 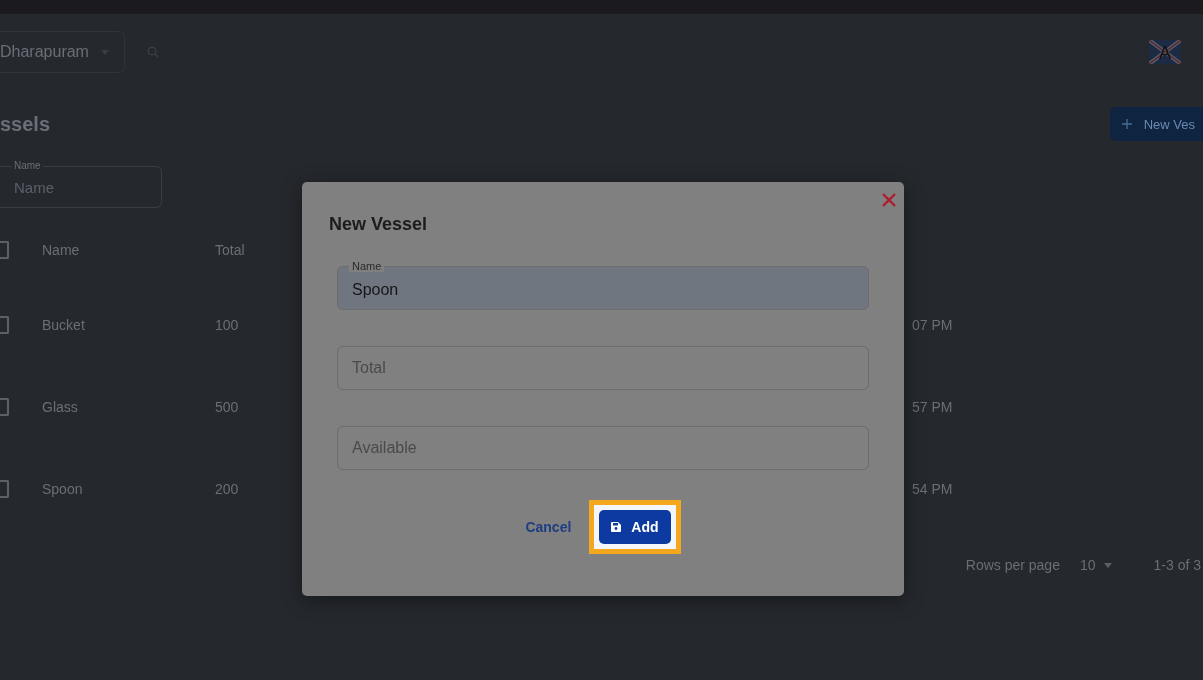 I want to click on table-cell-text: 100, so click(x=227, y=325).